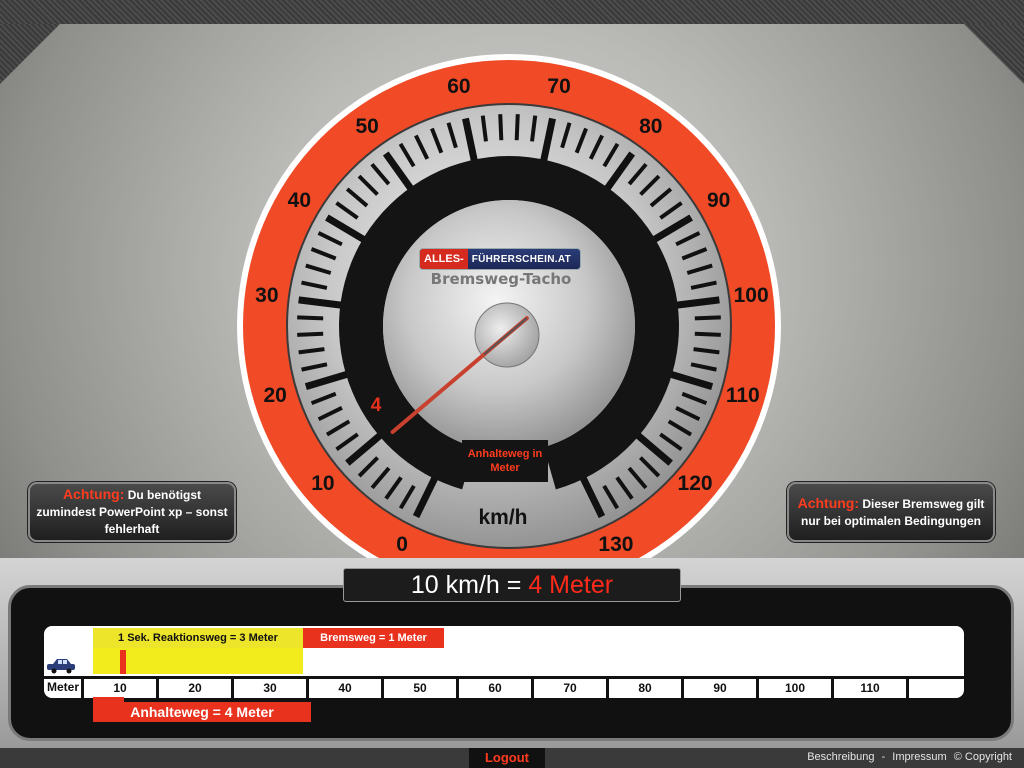 This screenshot has height=768, width=1024. What do you see at coordinates (61, 666) in the screenshot?
I see `car-icon` at bounding box center [61, 666].